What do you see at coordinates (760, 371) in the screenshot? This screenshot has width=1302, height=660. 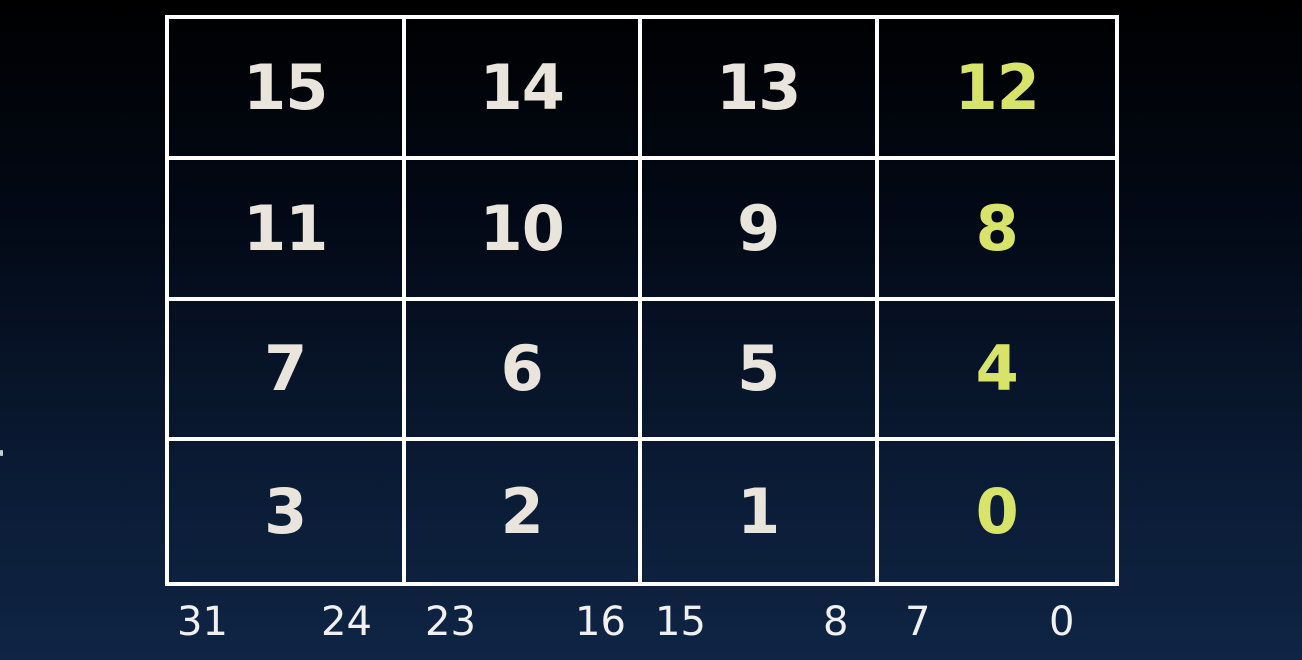 I see `grid-cell-5: 5` at bounding box center [760, 371].